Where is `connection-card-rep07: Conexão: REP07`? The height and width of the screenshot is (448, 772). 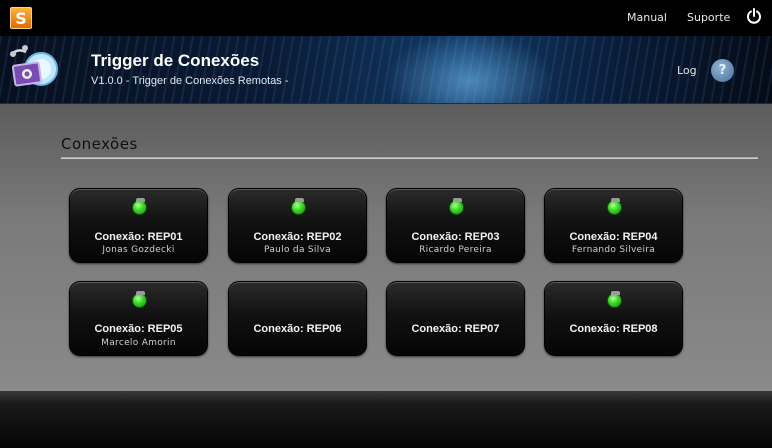 connection-card-rep07: Conexão: REP07 is located at coordinates (455, 318).